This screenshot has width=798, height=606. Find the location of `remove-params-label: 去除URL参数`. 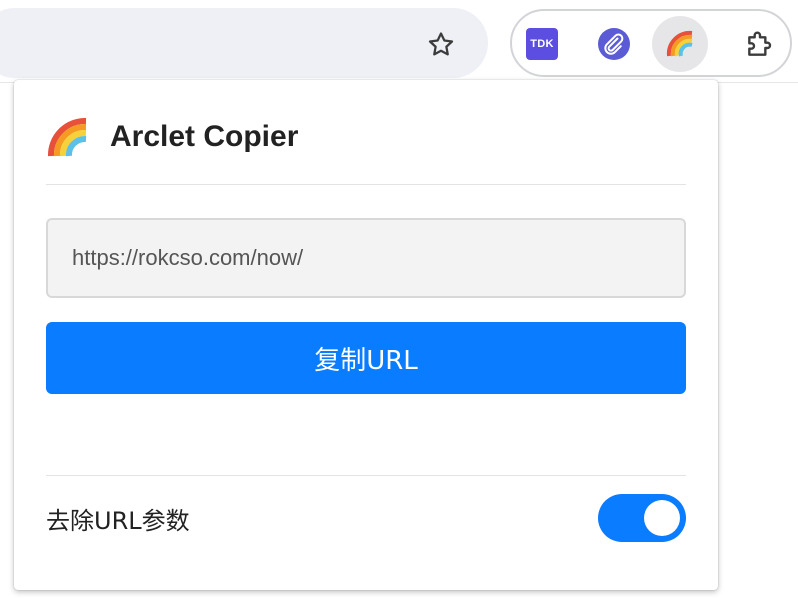

remove-params-label: 去除URL参数 is located at coordinates (118, 520).